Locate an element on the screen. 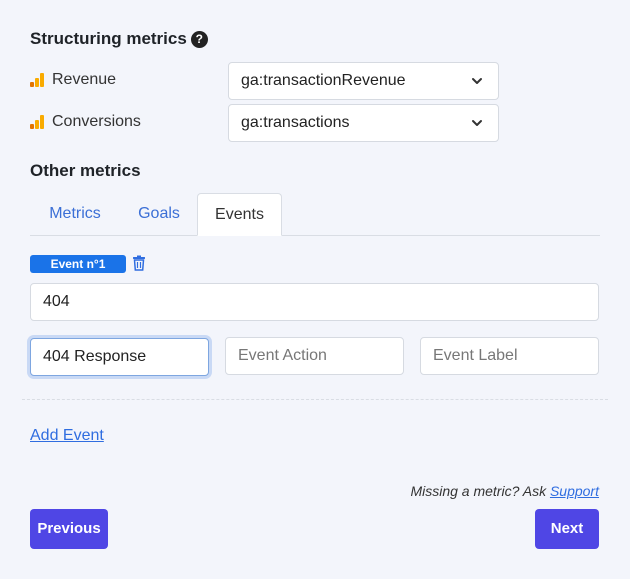 Image resolution: width=630 pixels, height=579 pixels. revenue-select: ga:transactionRevenue is located at coordinates (363, 81).